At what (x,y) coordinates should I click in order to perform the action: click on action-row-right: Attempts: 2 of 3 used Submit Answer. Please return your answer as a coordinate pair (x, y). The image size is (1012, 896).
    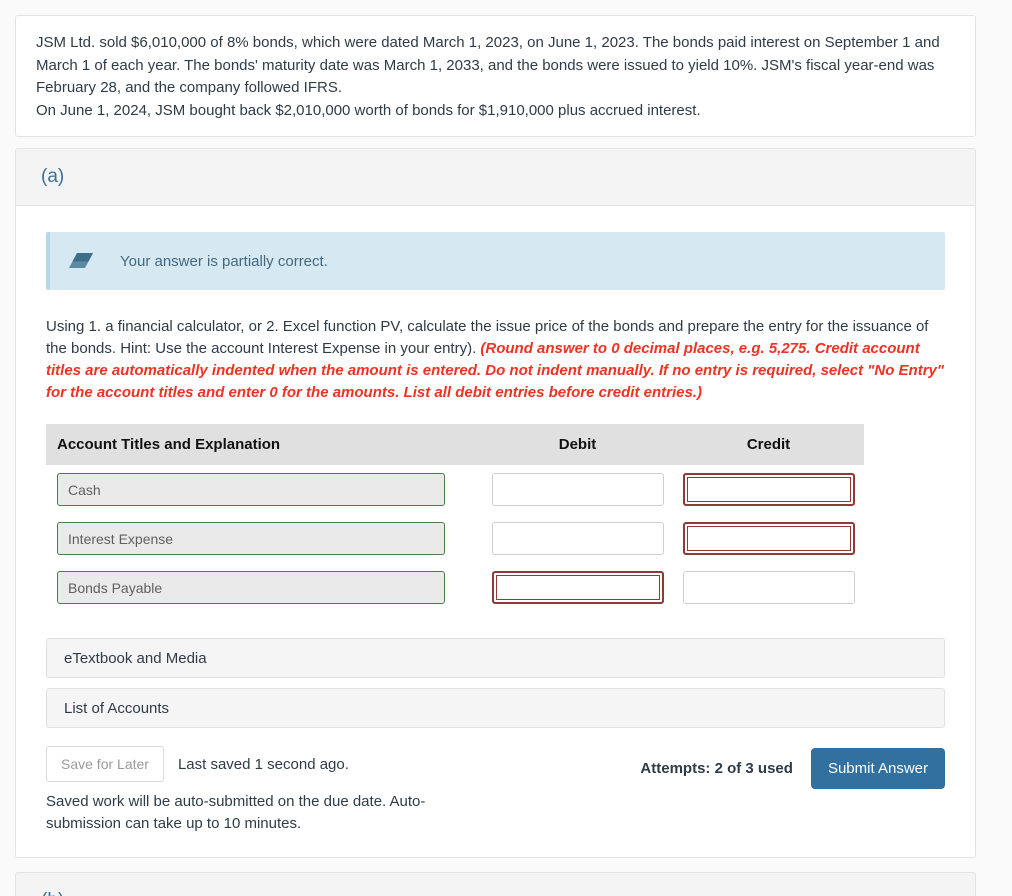
    Looking at the image, I should click on (792, 767).